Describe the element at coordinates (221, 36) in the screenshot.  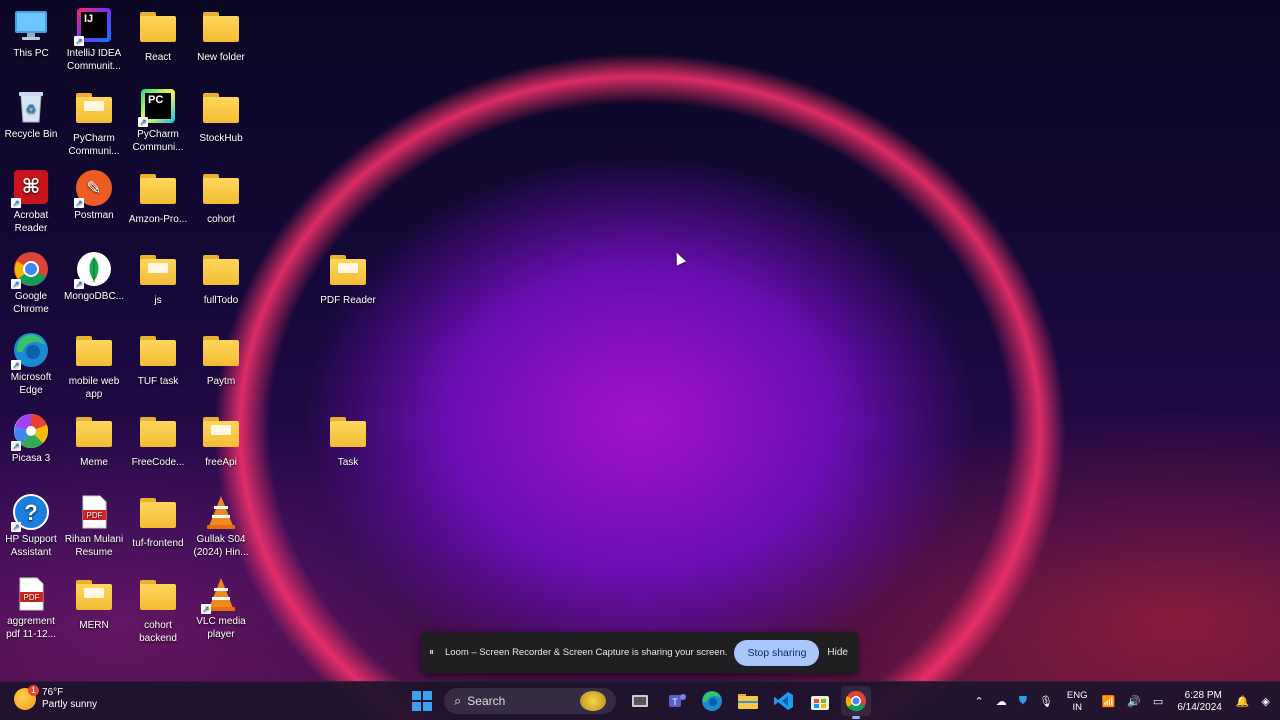
I see `desktop-icon-new-folder: New folder` at that location.